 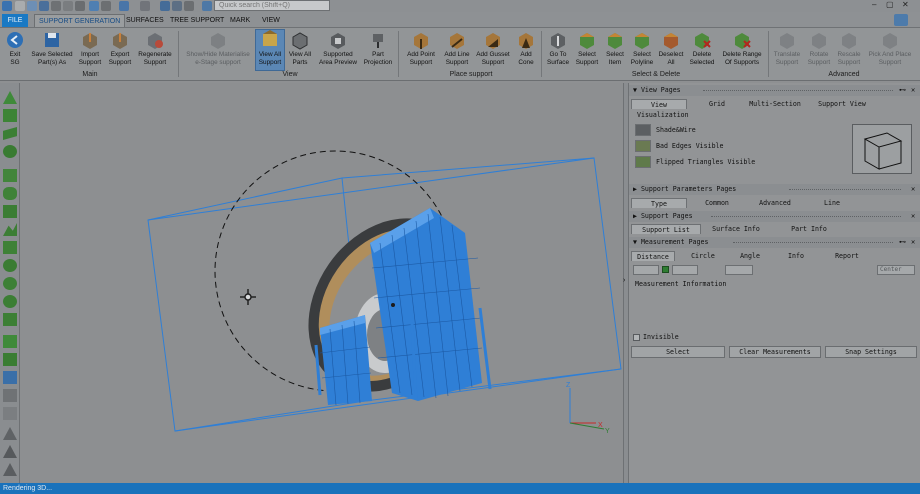 What do you see at coordinates (52, 48) in the screenshot?
I see `save-selected-button: Save Selected Part(s) As` at bounding box center [52, 48].